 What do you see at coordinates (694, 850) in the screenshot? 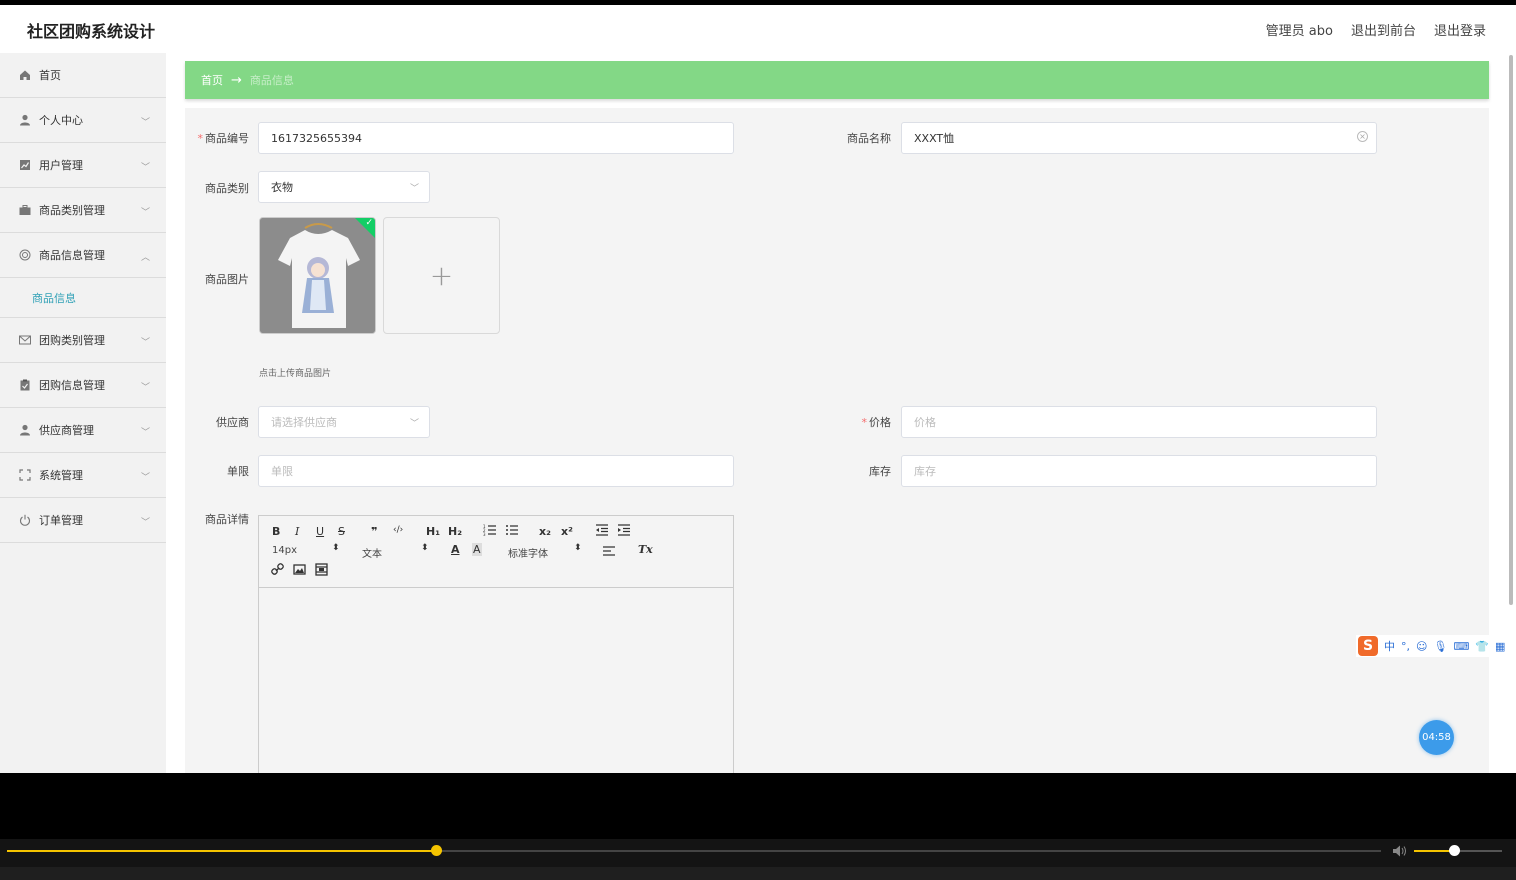
I see `progress-track` at bounding box center [694, 850].